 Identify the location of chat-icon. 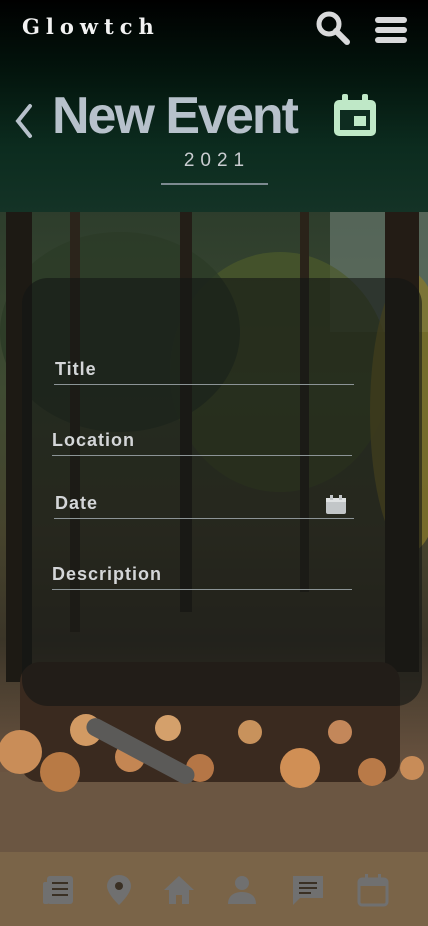
(308, 890).